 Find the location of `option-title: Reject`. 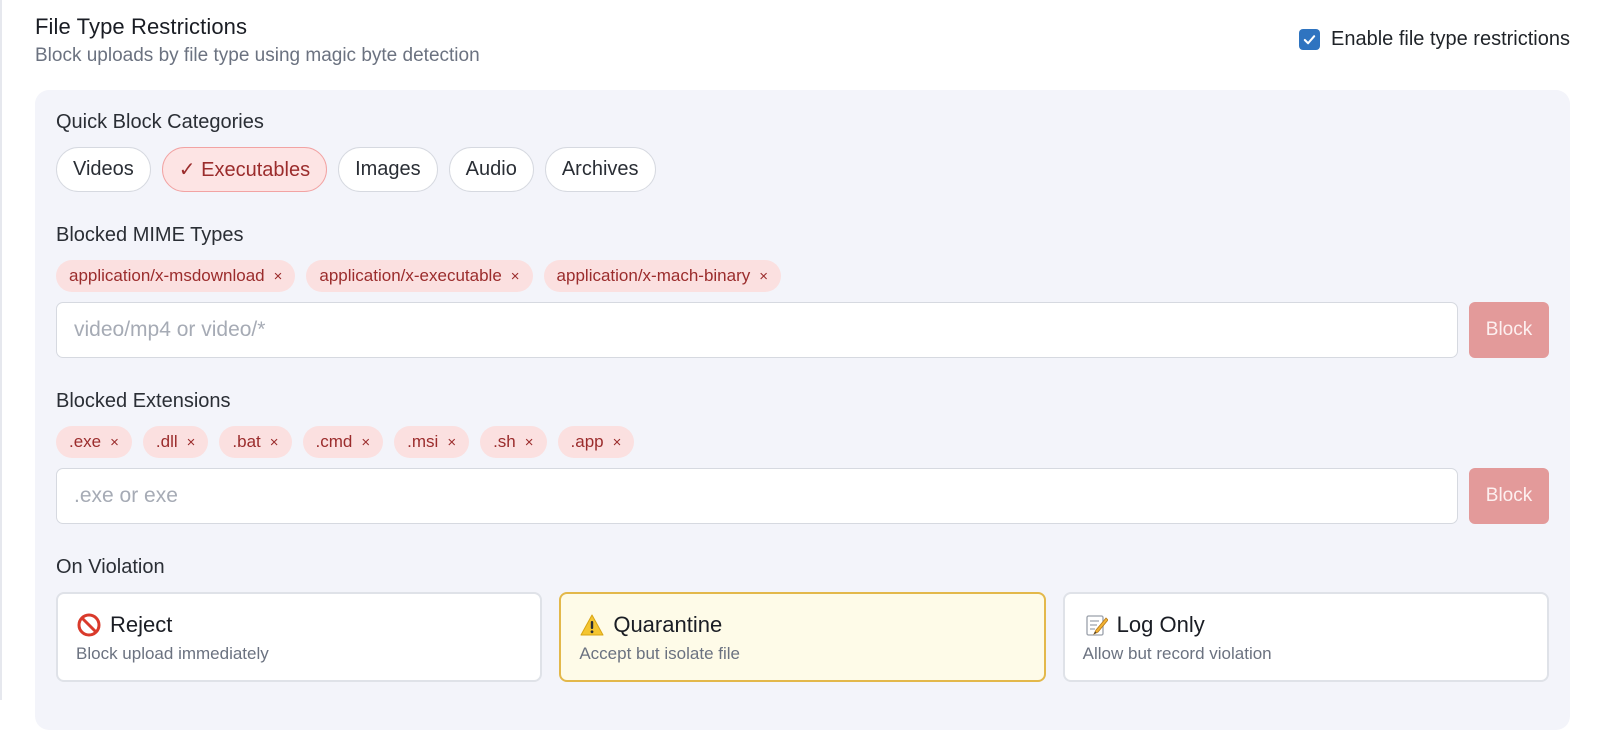

option-title: Reject is located at coordinates (141, 624).